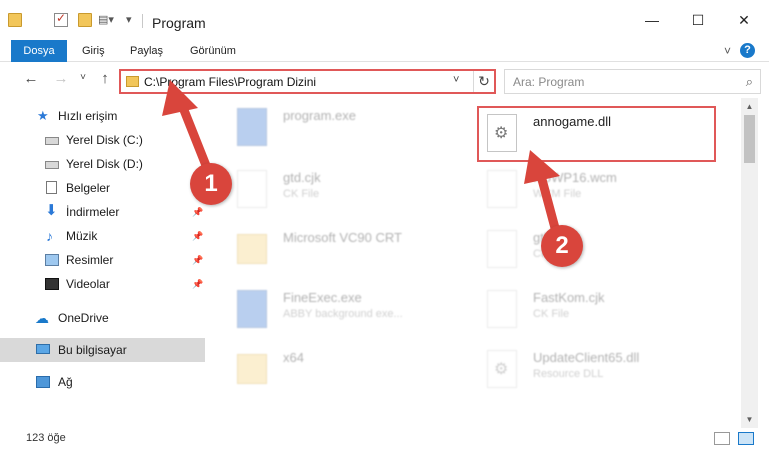  I want to click on file-name: Microsoft VC90 CRT, so click(342, 237).